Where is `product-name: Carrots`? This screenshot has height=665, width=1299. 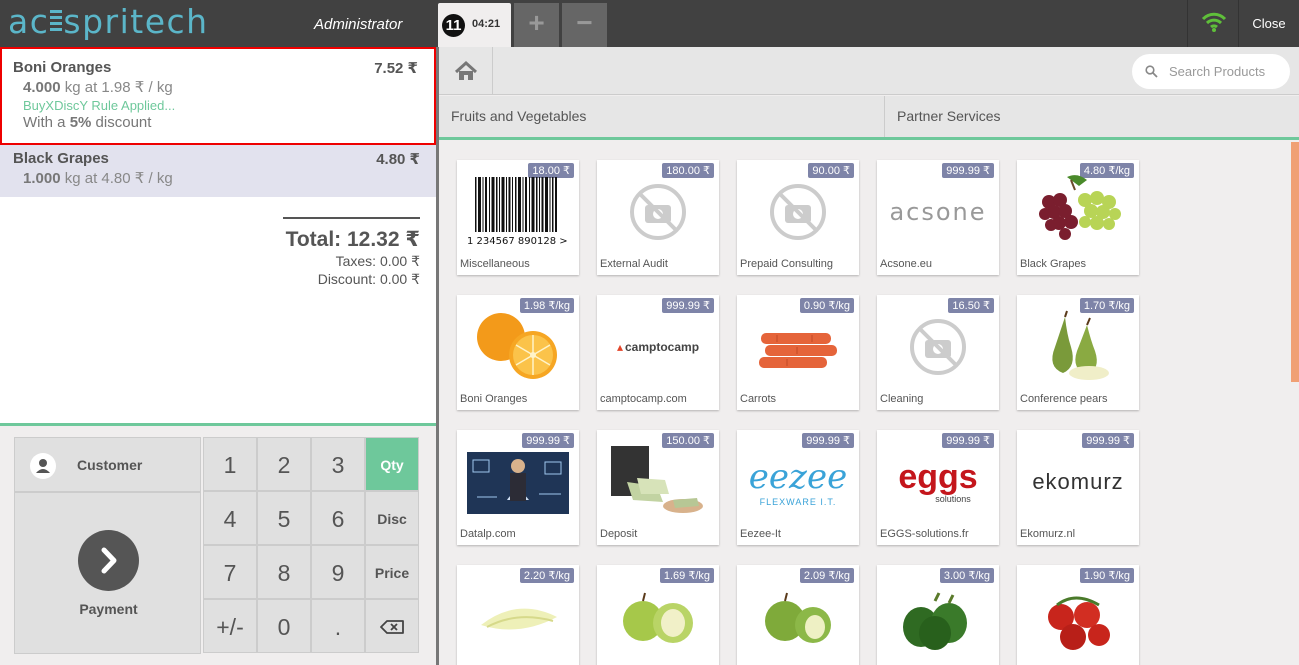 product-name: Carrots is located at coordinates (758, 399).